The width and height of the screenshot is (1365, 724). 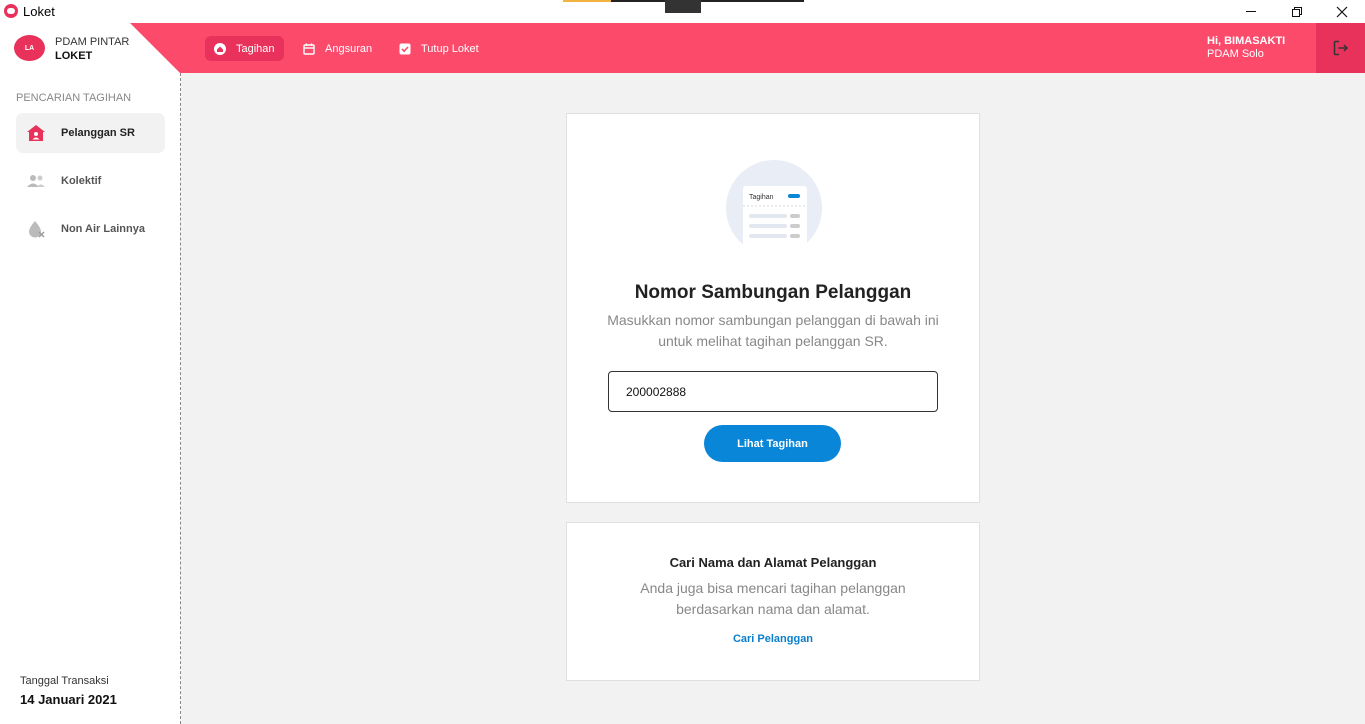 I want to click on close-icon, so click(x=1342, y=11).